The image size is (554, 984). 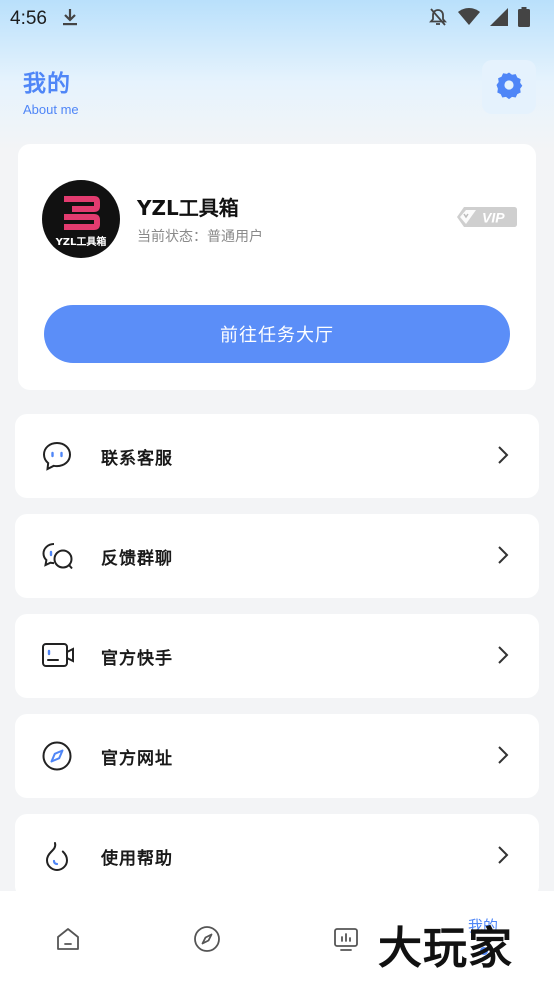 What do you see at coordinates (188, 208) in the screenshot?
I see `profile-name: YZL工具箱` at bounding box center [188, 208].